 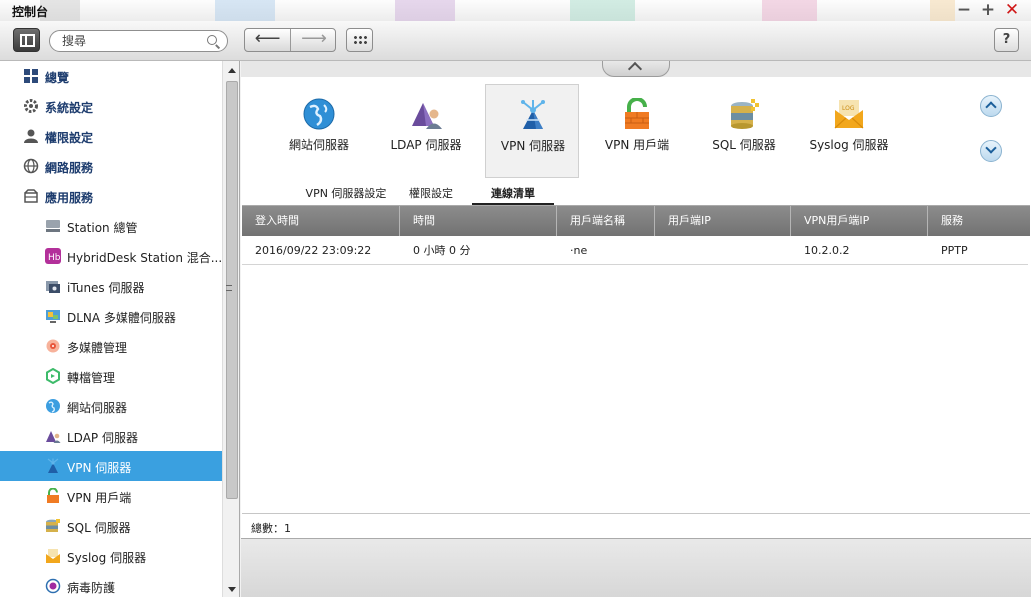 I want to click on column-header-vpn-client-ip: VPN用戶端IP, so click(x=859, y=221).